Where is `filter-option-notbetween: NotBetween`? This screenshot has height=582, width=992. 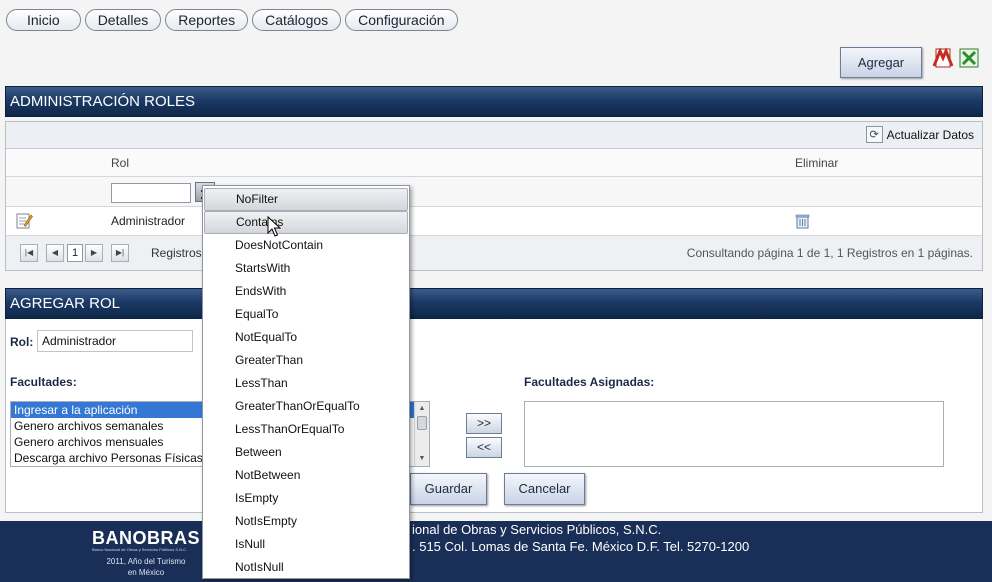 filter-option-notbetween: NotBetween is located at coordinates (306, 475).